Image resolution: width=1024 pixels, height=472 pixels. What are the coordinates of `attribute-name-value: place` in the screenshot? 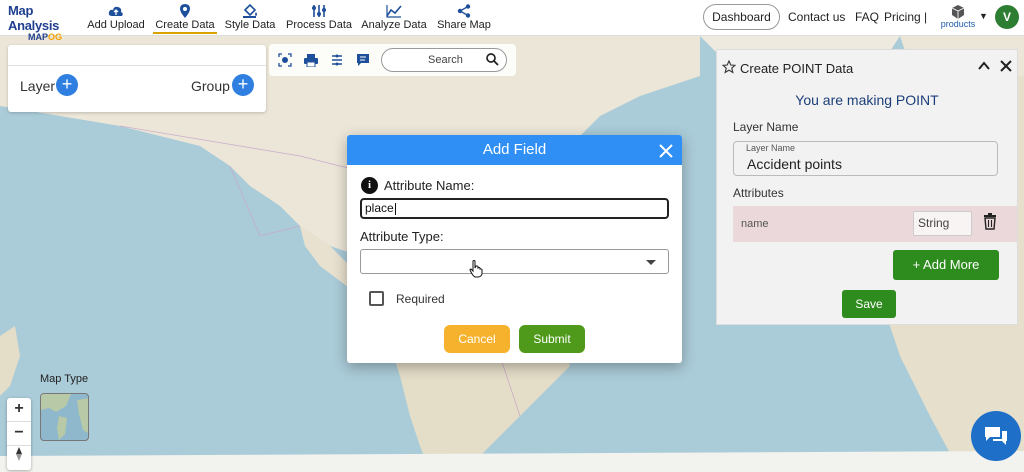 It's located at (379, 208).